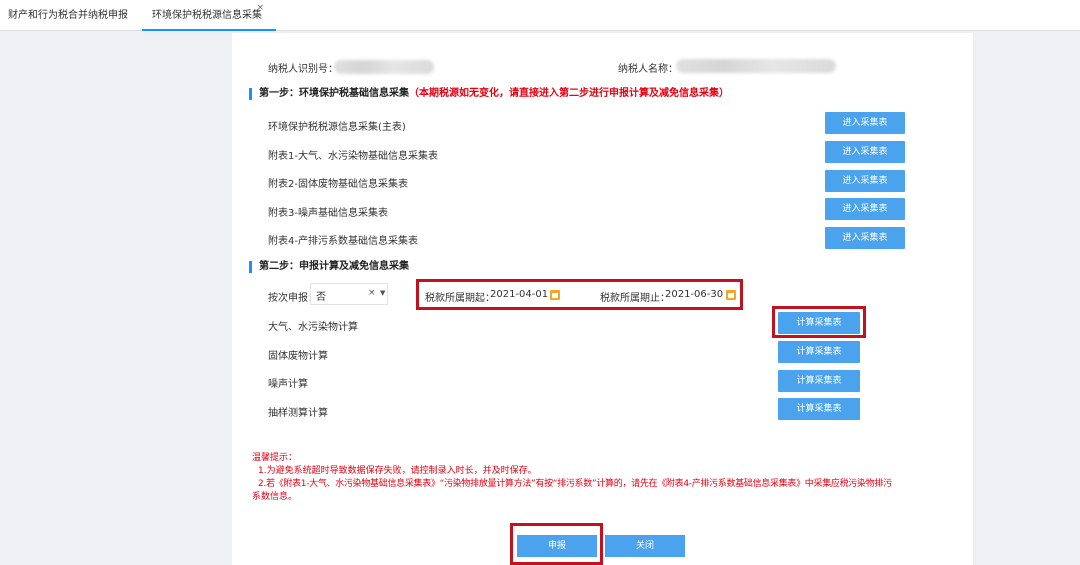 Image resolution: width=1080 pixels, height=565 pixels. What do you see at coordinates (540, 15) in the screenshot?
I see `tab-bar: 财产和行为税合并纳税申报 环境保护税税源信息采集 ×` at bounding box center [540, 15].